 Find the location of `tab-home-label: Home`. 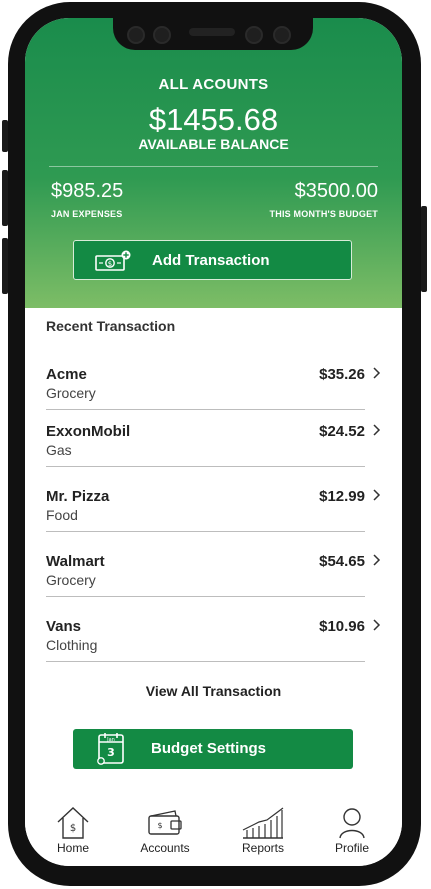

tab-home-label: Home is located at coordinates (72, 848).